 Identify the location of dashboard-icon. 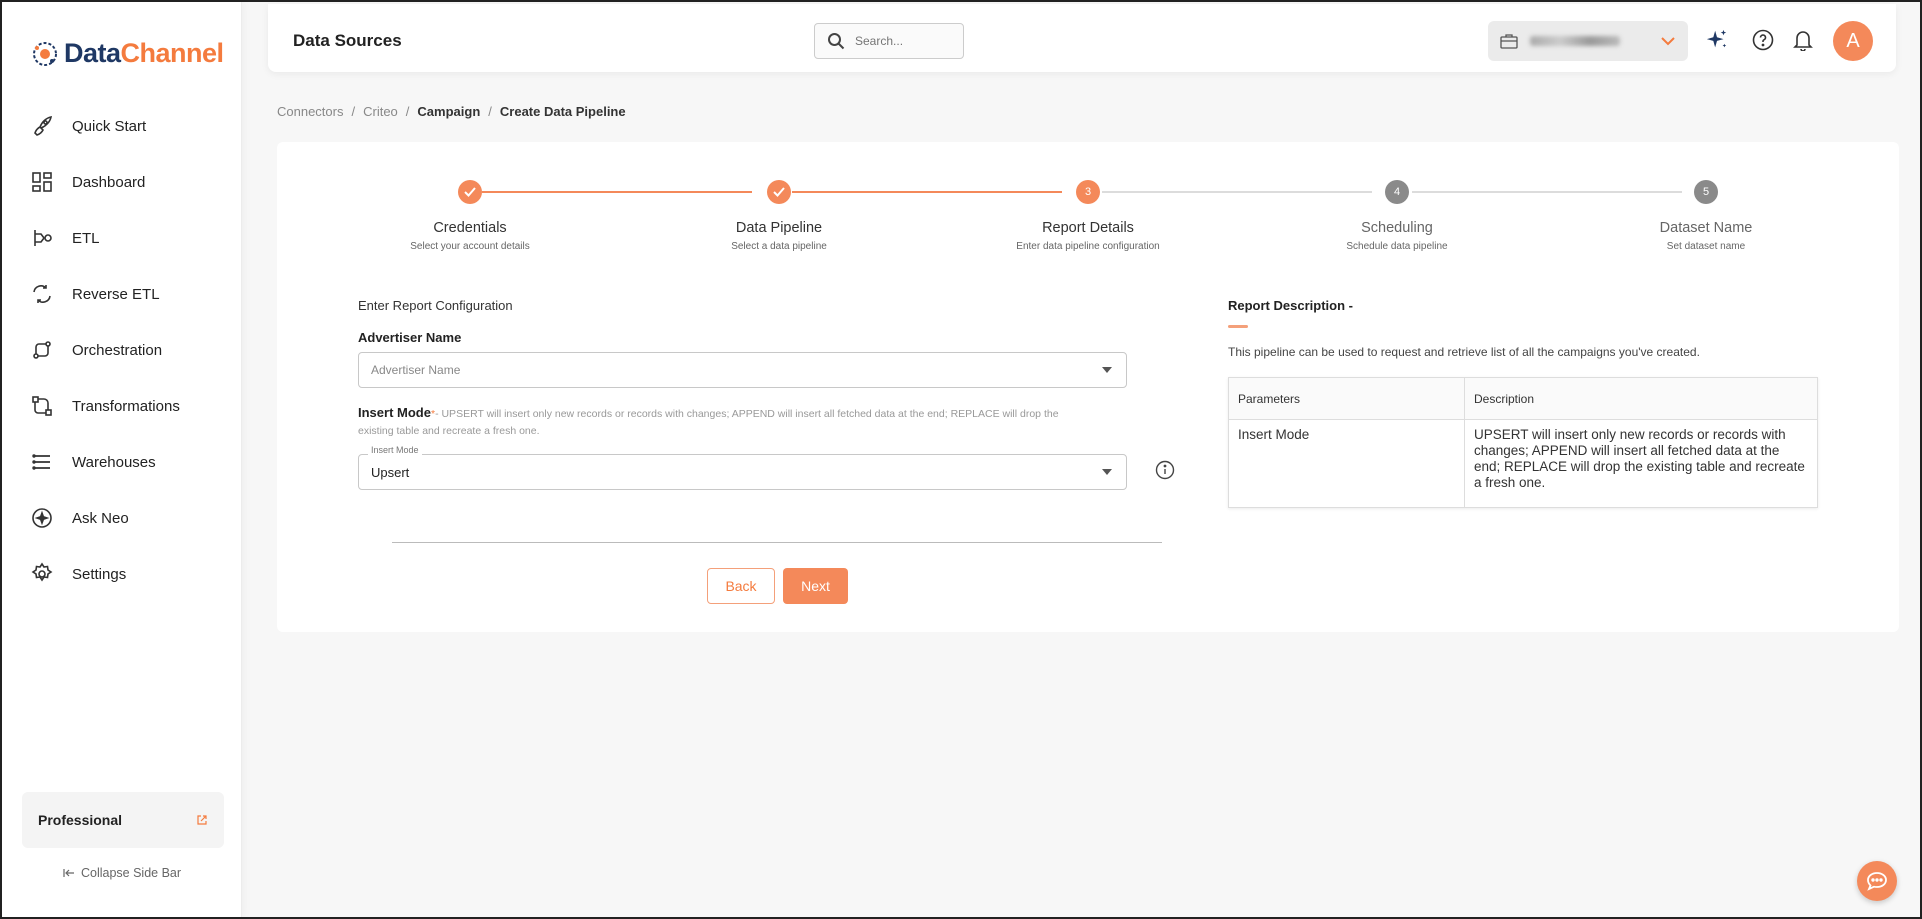
(42, 182).